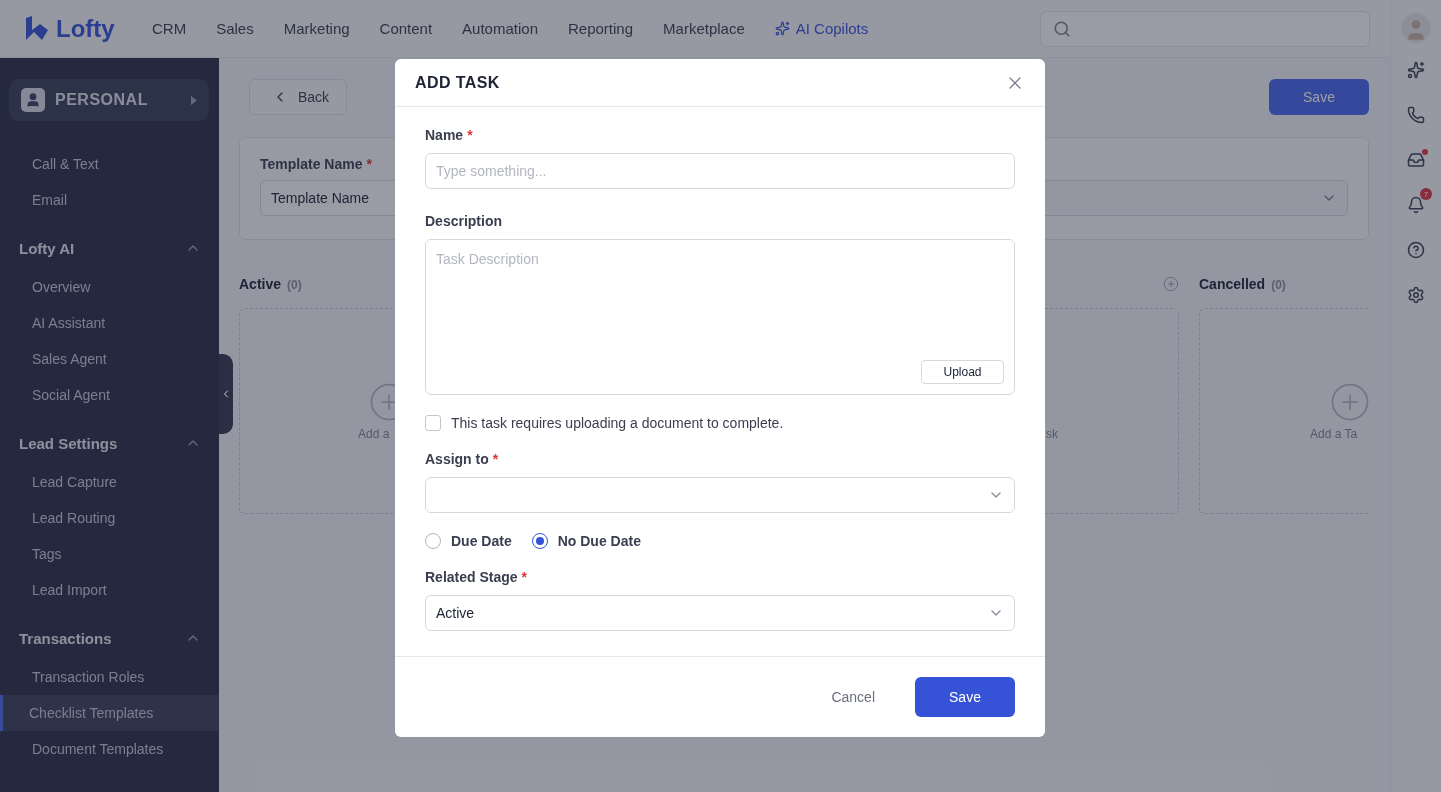  Describe the element at coordinates (457, 82) in the screenshot. I see `dialog-title: ADD TASK` at that location.